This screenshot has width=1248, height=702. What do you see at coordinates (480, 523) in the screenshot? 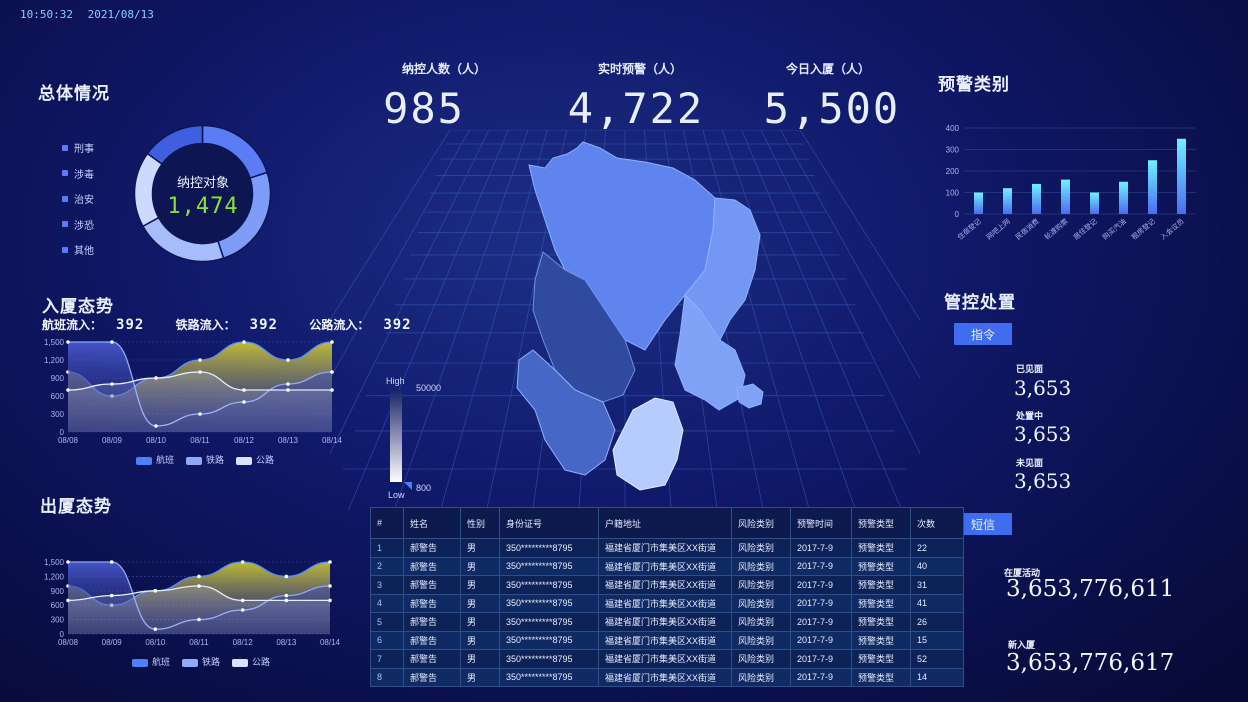
I see `table-header-cell: 性别` at bounding box center [480, 523].